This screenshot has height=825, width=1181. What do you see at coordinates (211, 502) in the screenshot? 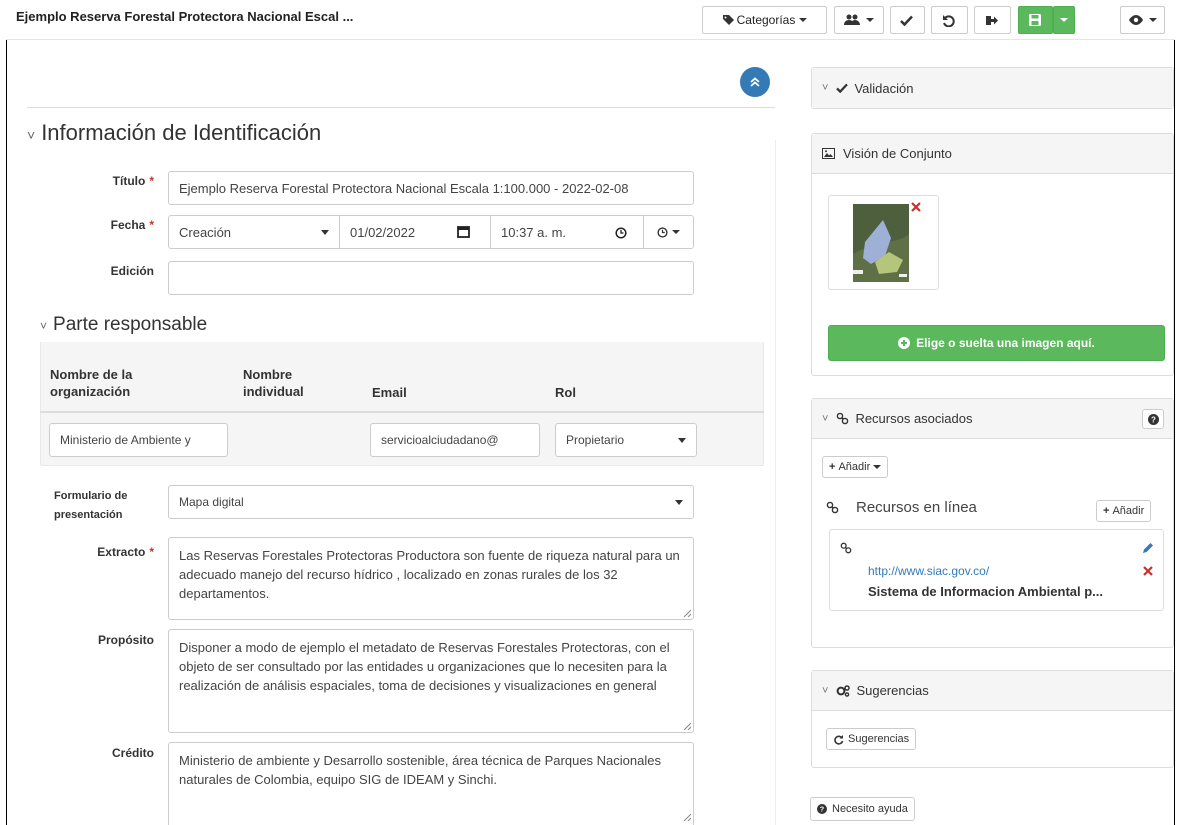
I see `formulario-value: Mapa digital` at bounding box center [211, 502].